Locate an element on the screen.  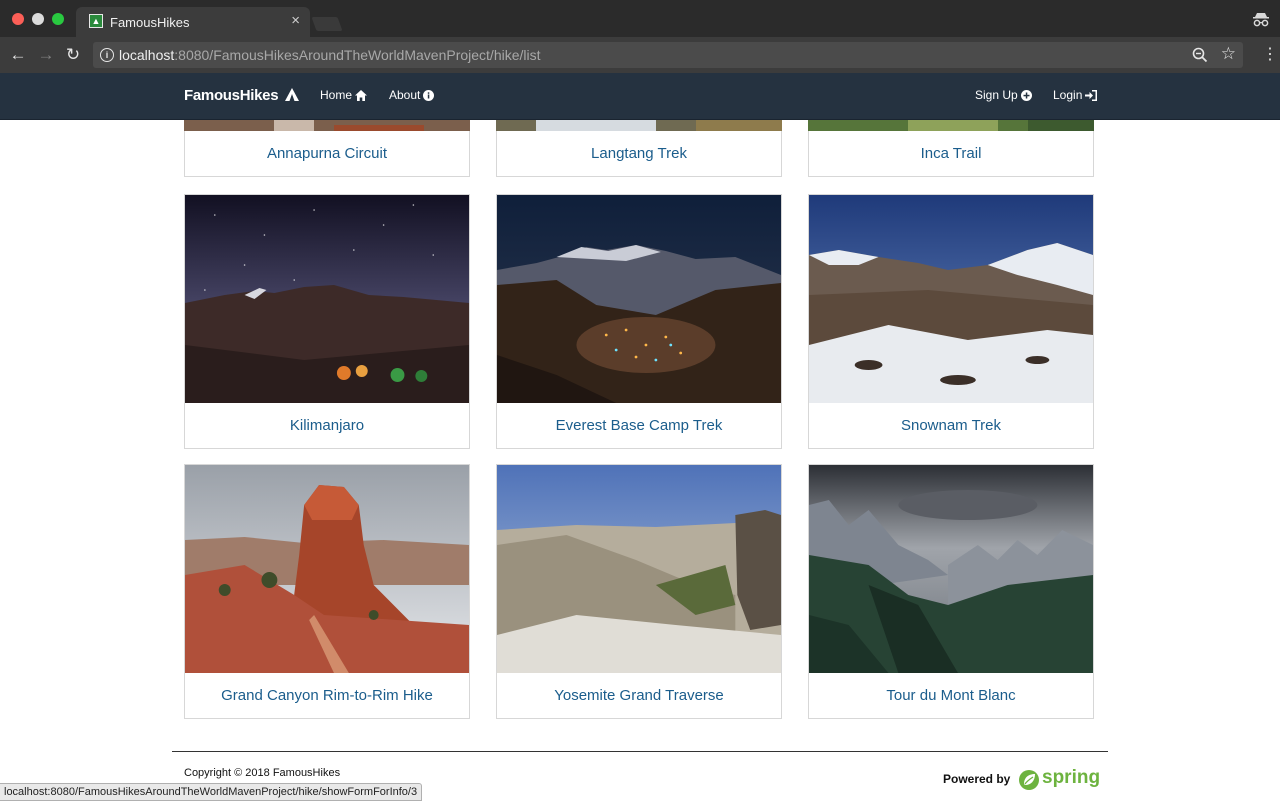
tab-close-icon: × is located at coordinates (295, 20).